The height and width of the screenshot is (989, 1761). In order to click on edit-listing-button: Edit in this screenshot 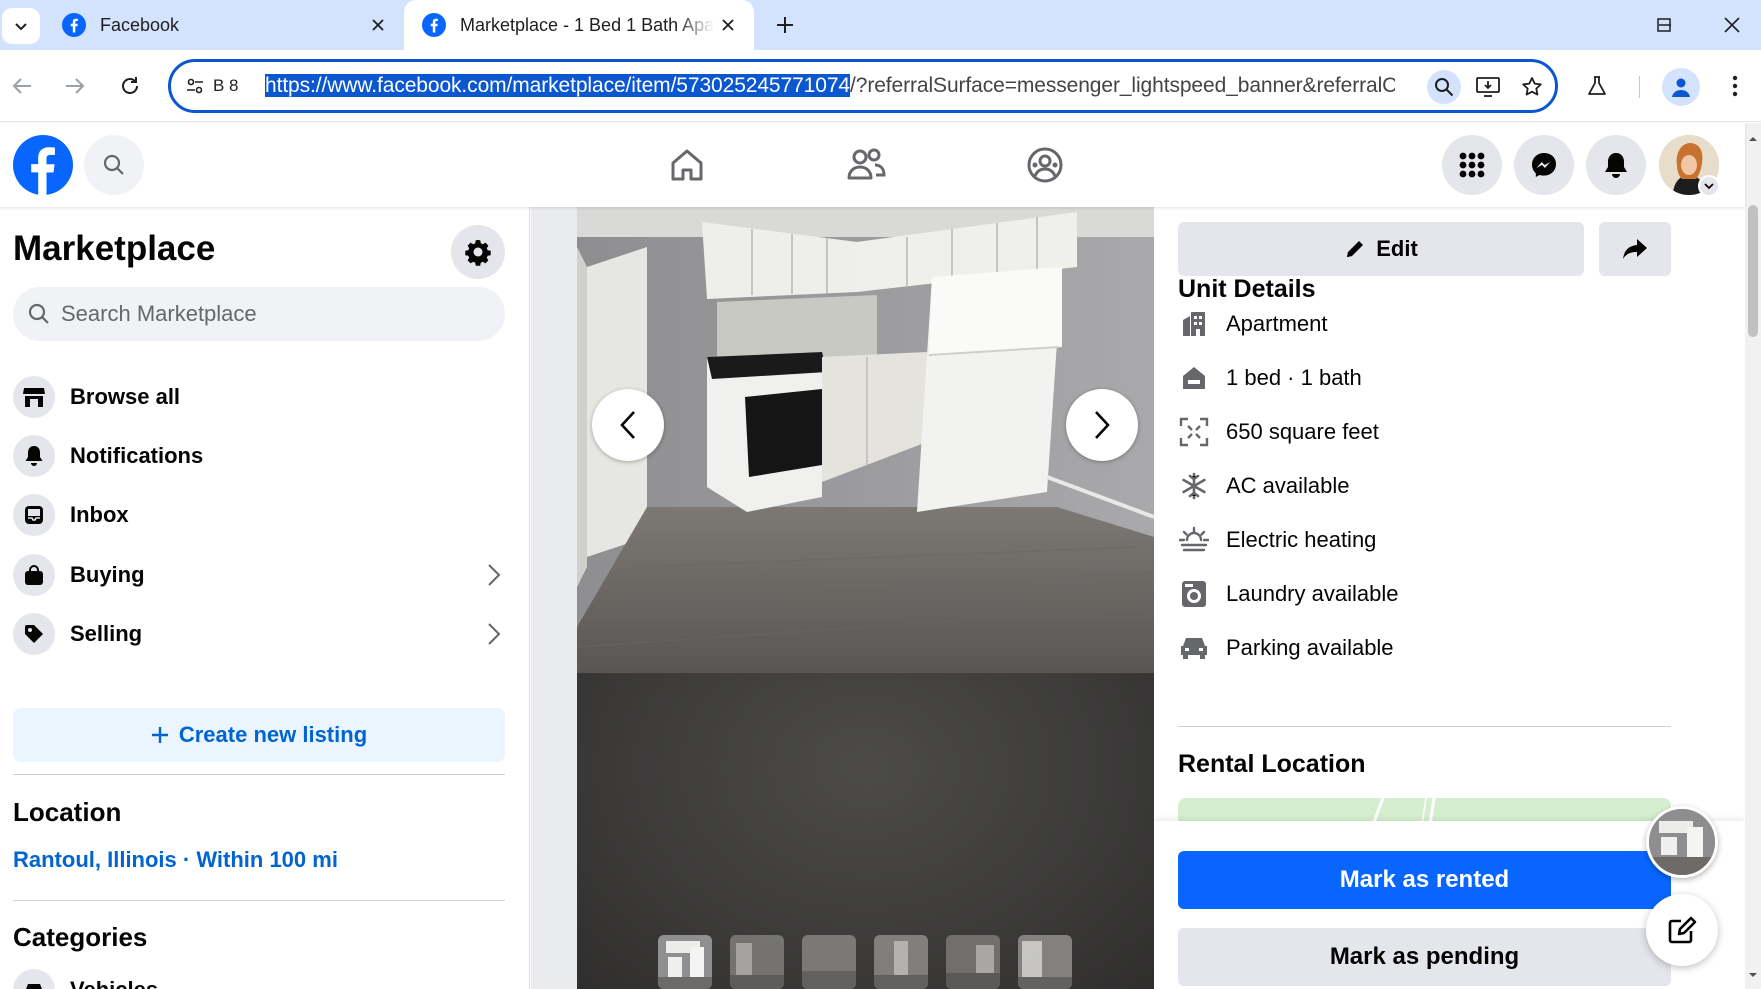, I will do `click(1381, 249)`.